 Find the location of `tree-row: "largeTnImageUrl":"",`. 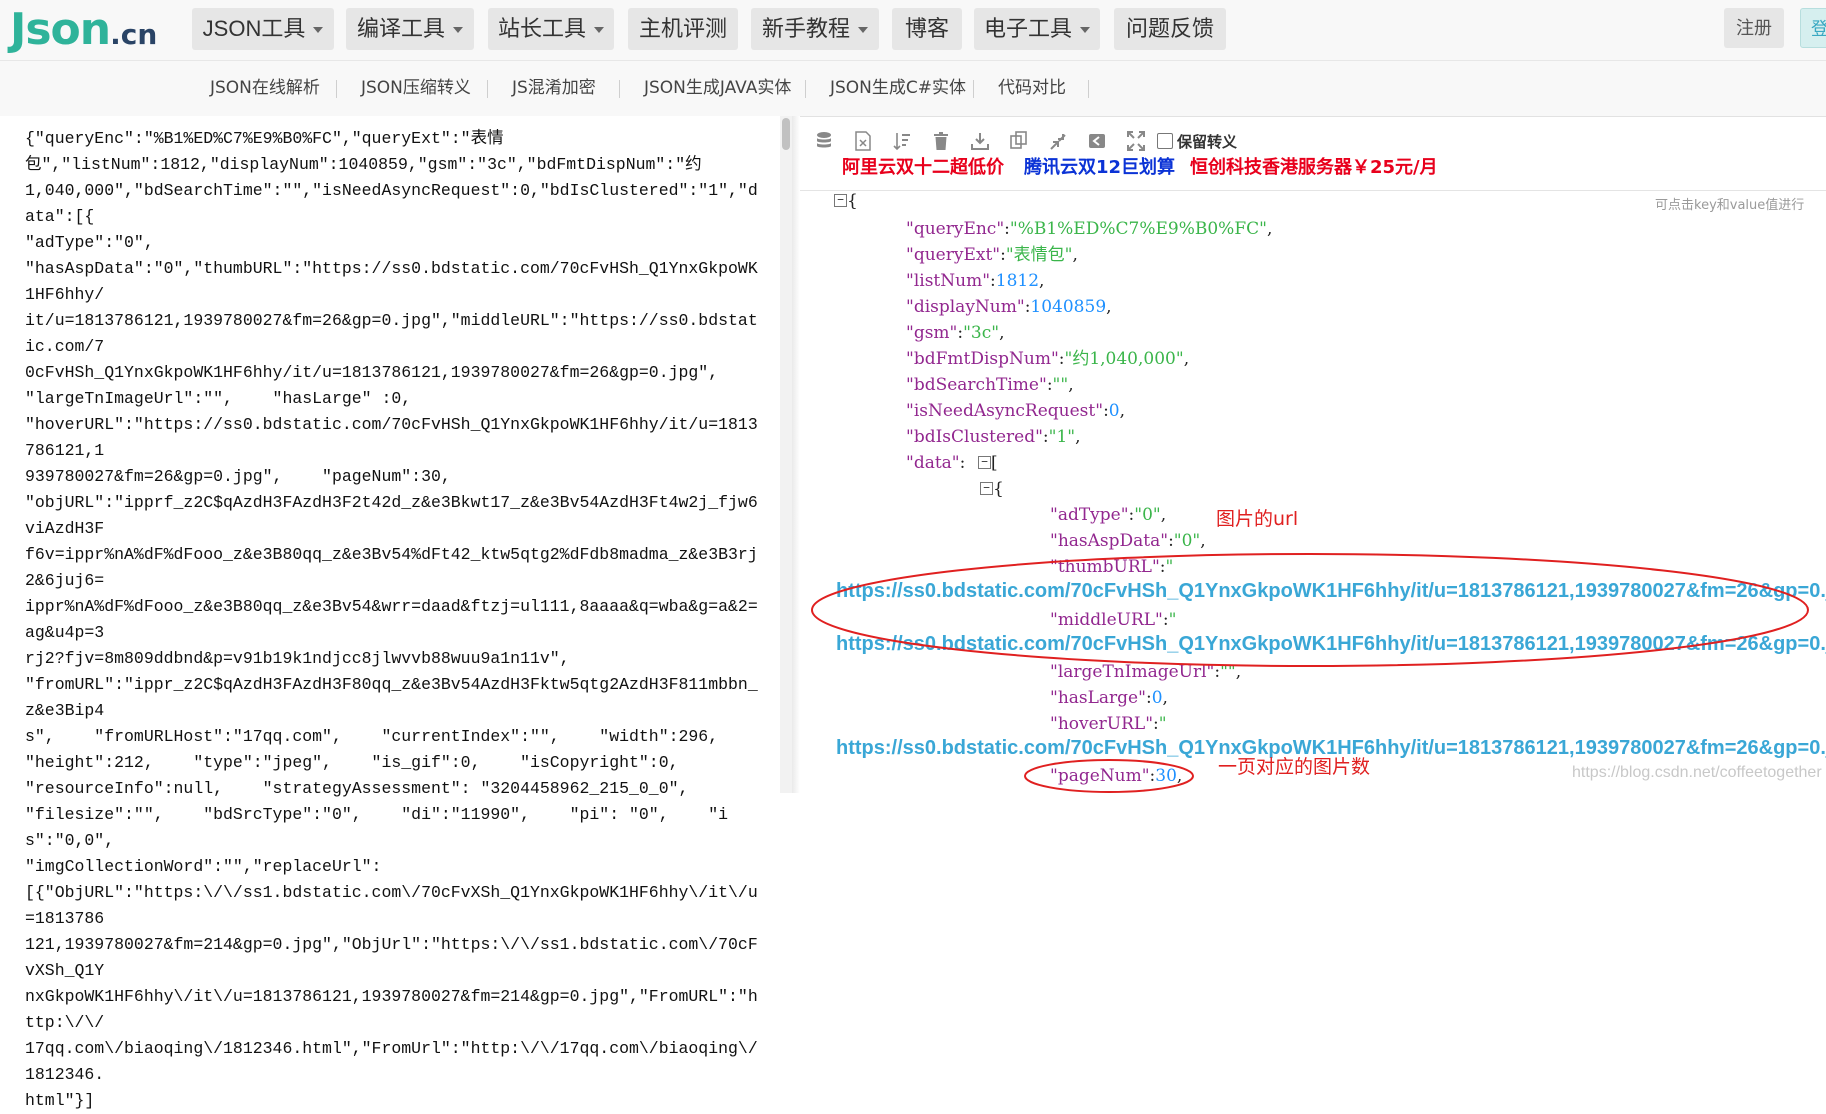

tree-row: "largeTnImageUrl":"", is located at coordinates (1145, 672).